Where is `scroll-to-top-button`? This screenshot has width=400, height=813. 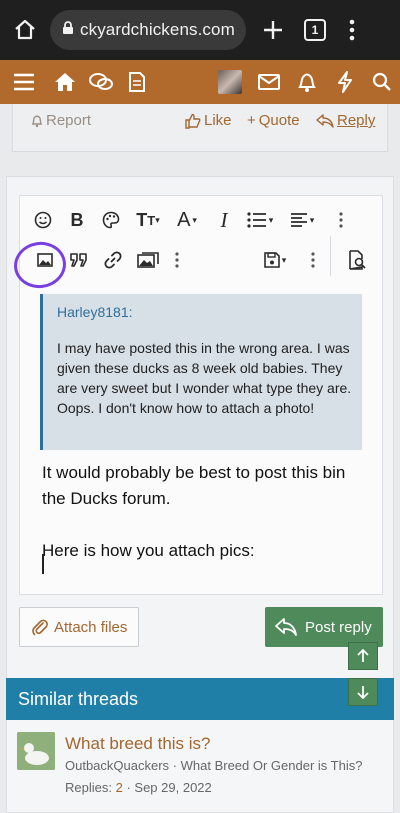
scroll-to-top-button is located at coordinates (363, 656).